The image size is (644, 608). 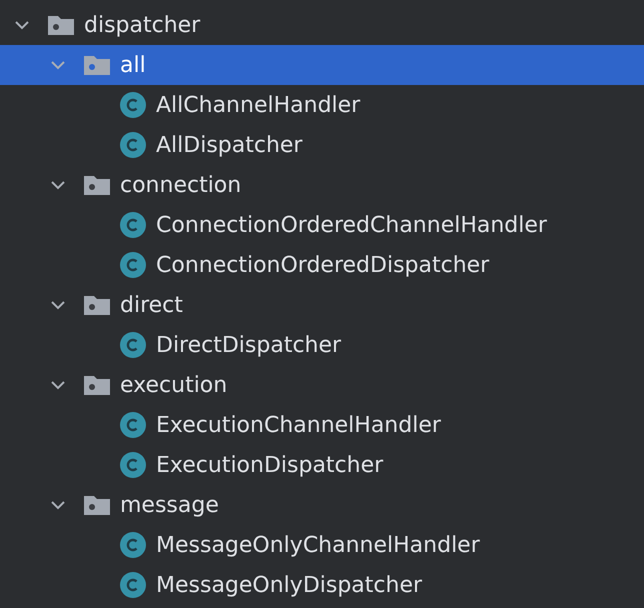 I want to click on class-name: MessageOnlyDispatcher, so click(x=289, y=585).